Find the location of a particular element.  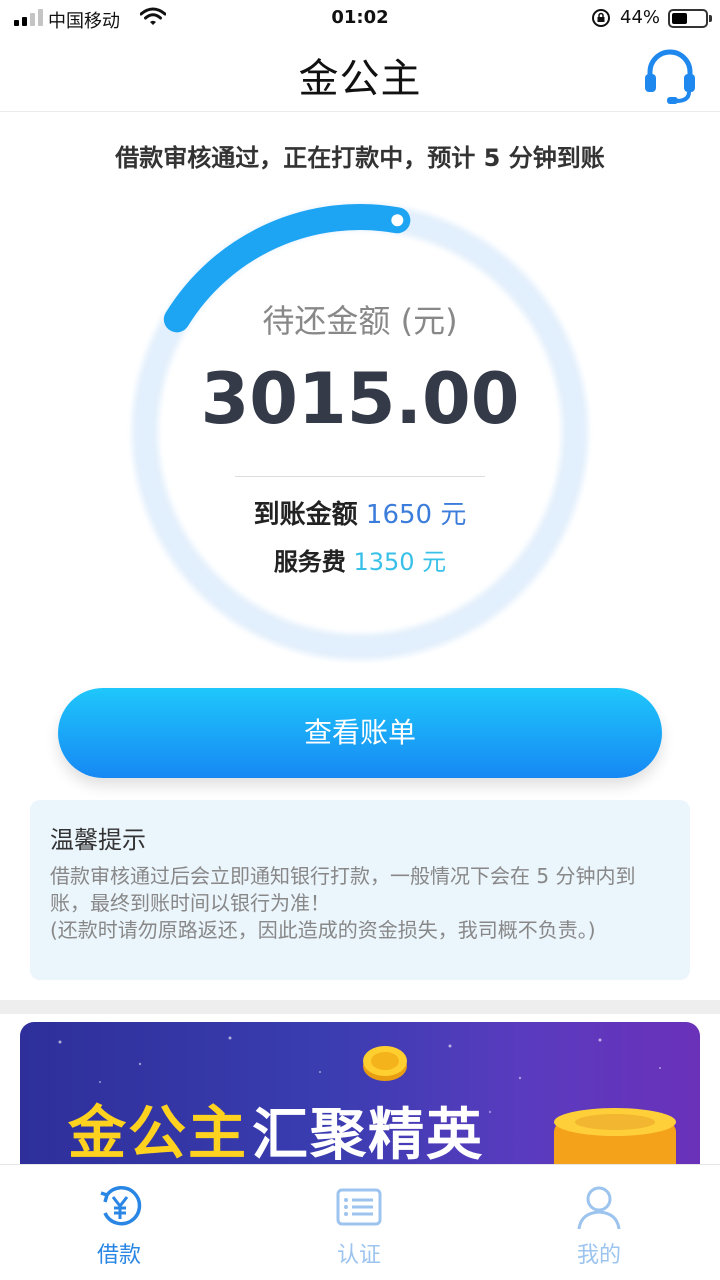

clock: 01:02 is located at coordinates (360, 17).